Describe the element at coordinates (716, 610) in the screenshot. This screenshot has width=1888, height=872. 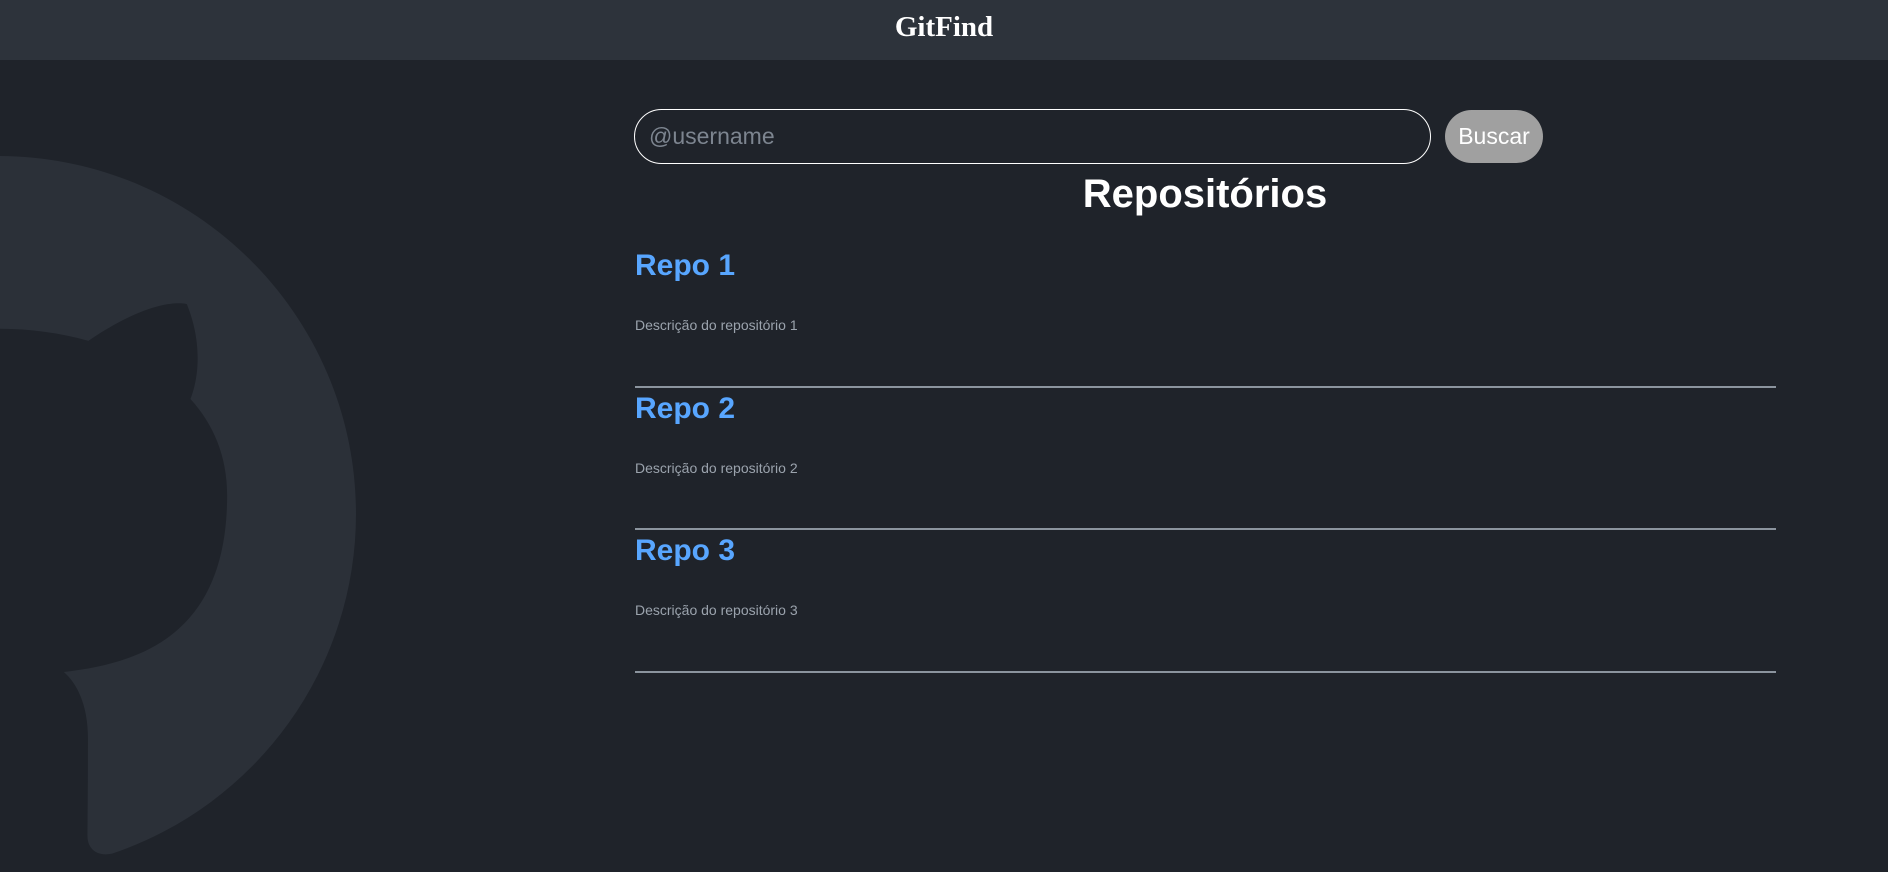
I see `repository-description: Descrição do repositório 3` at that location.